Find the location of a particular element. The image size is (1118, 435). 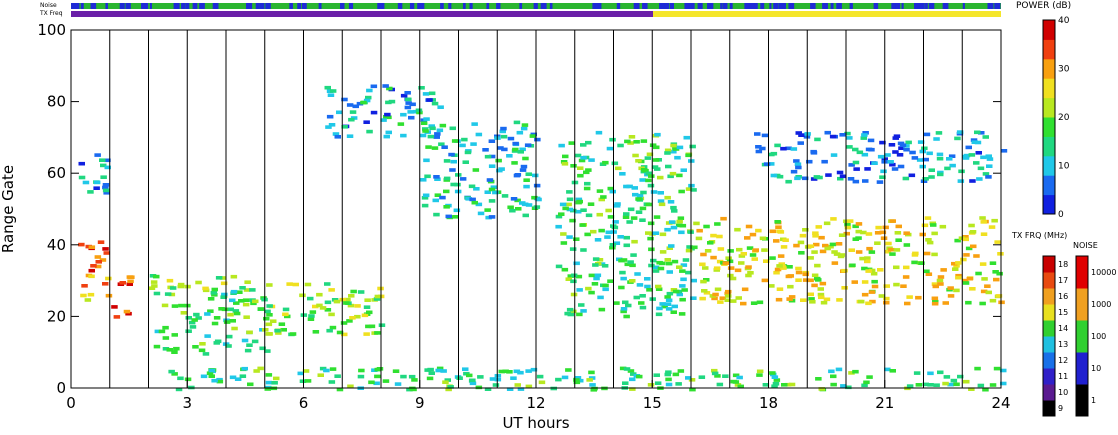

noise-colorbar-step is located at coordinates (1082, 336).